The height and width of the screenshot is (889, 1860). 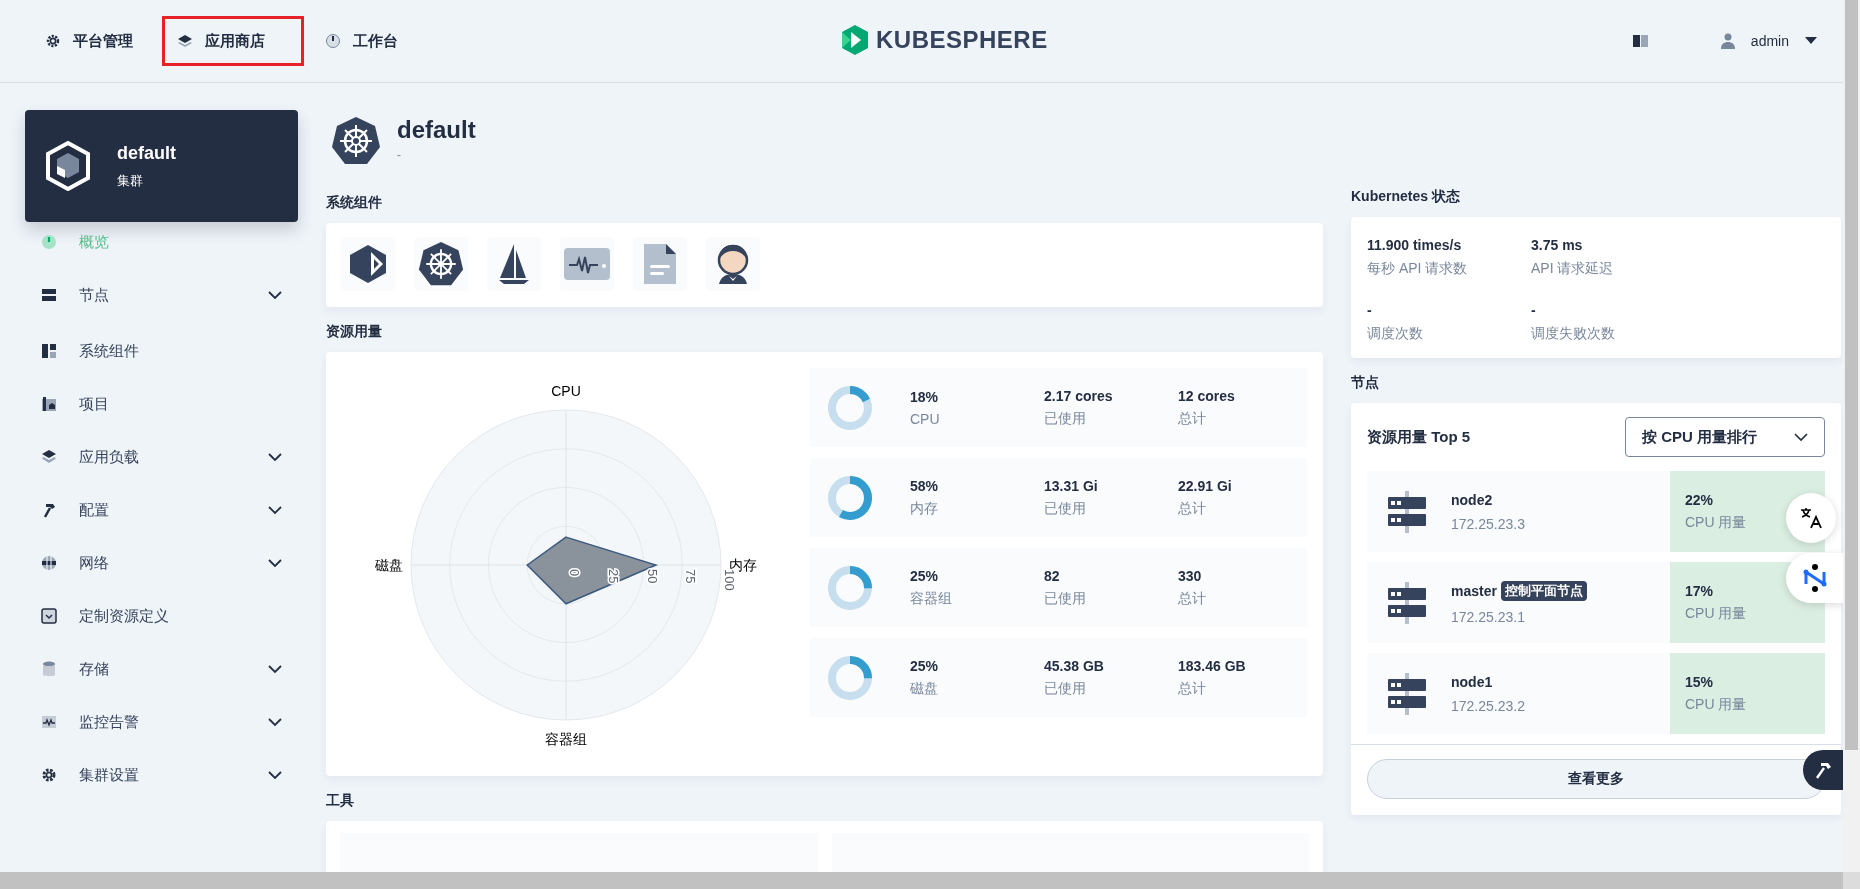 What do you see at coordinates (1769, 41) in the screenshot?
I see `user-name: admin` at bounding box center [1769, 41].